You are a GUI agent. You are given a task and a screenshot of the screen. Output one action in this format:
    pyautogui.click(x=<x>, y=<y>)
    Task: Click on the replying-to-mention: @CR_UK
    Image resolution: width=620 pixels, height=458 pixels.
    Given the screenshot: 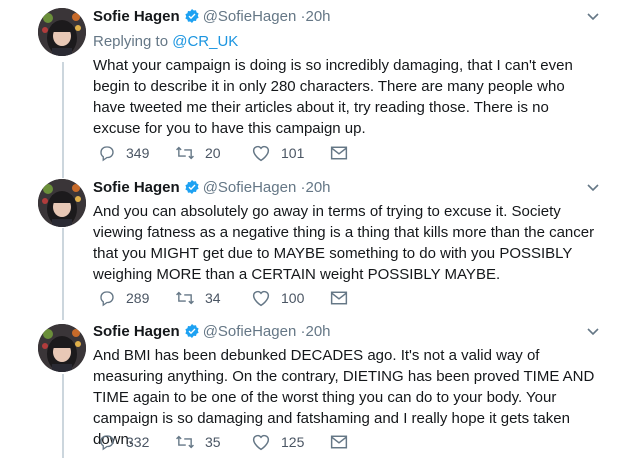 What is the action you would take?
    pyautogui.click(x=205, y=41)
    